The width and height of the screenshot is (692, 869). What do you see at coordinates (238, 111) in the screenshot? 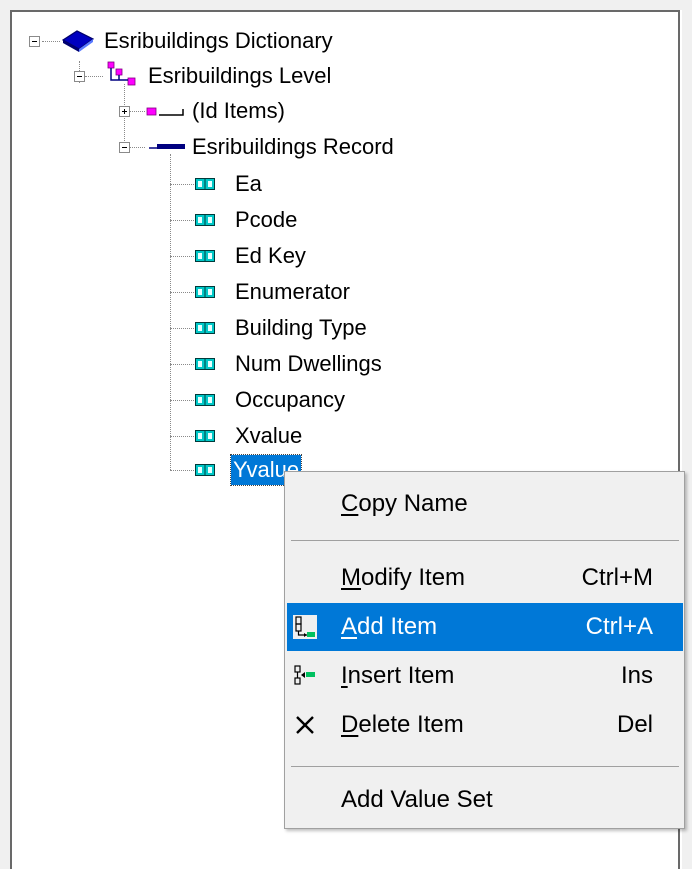
I see `tree-node-id-items: (Id Items)` at bounding box center [238, 111].